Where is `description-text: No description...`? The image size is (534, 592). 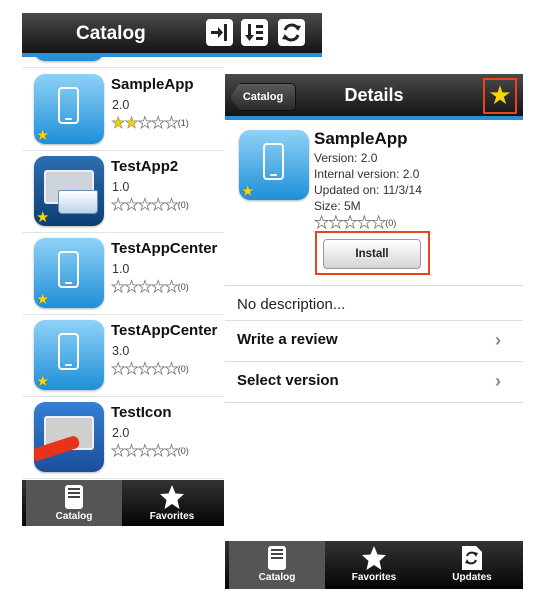
description-text: No description... is located at coordinates (291, 304).